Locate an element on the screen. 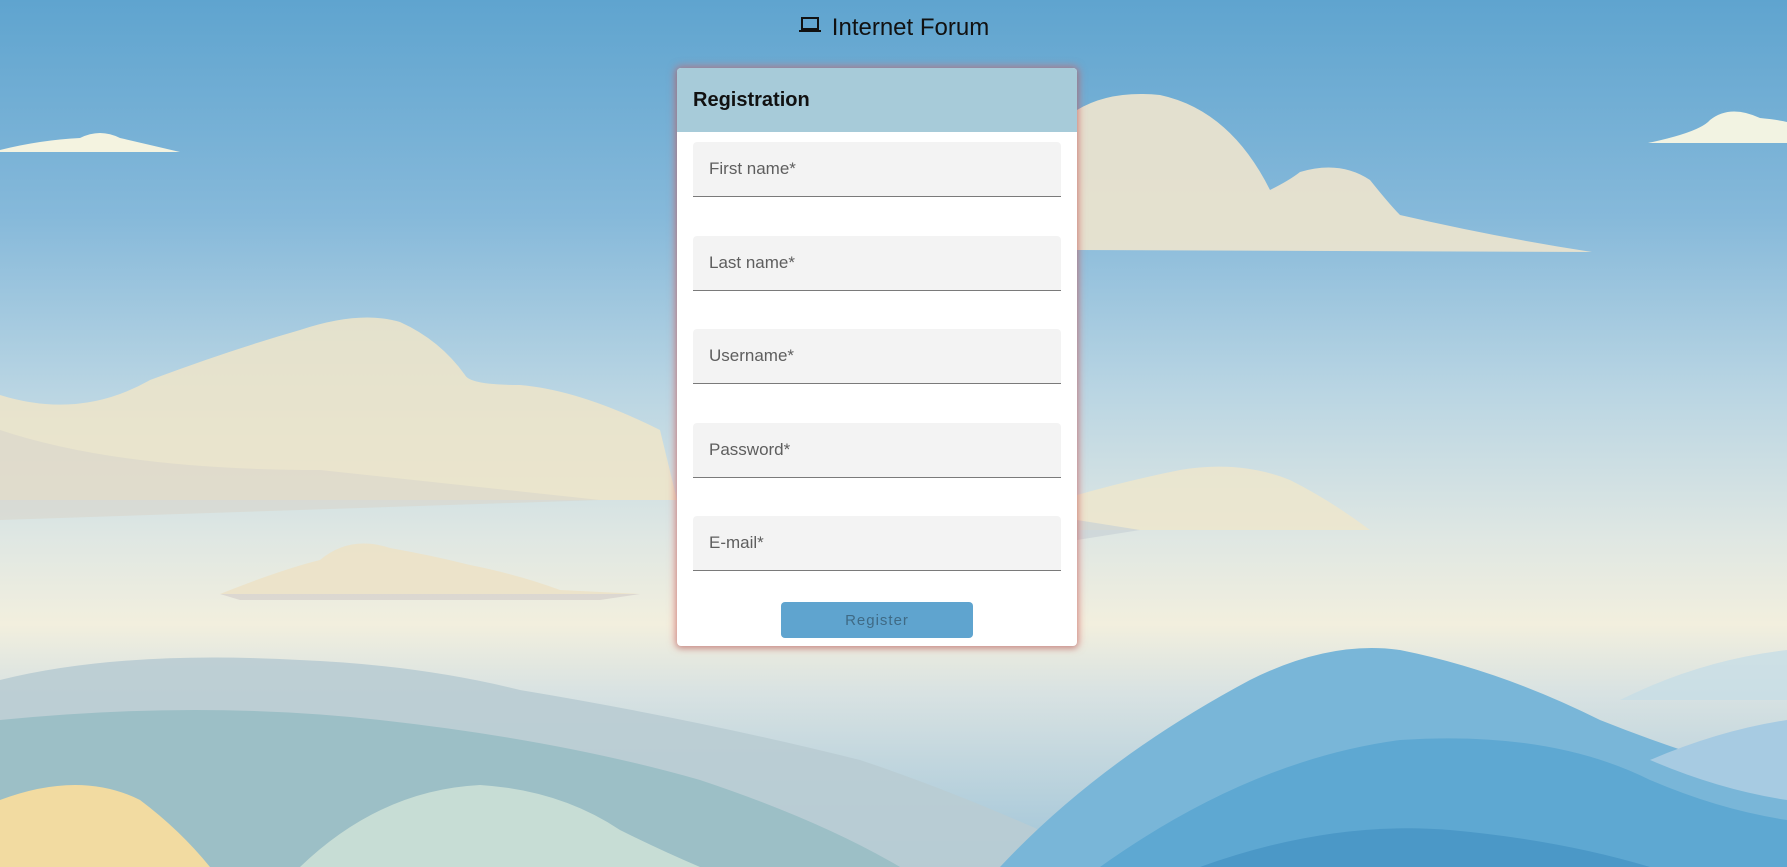  first-name-input is located at coordinates (877, 169).